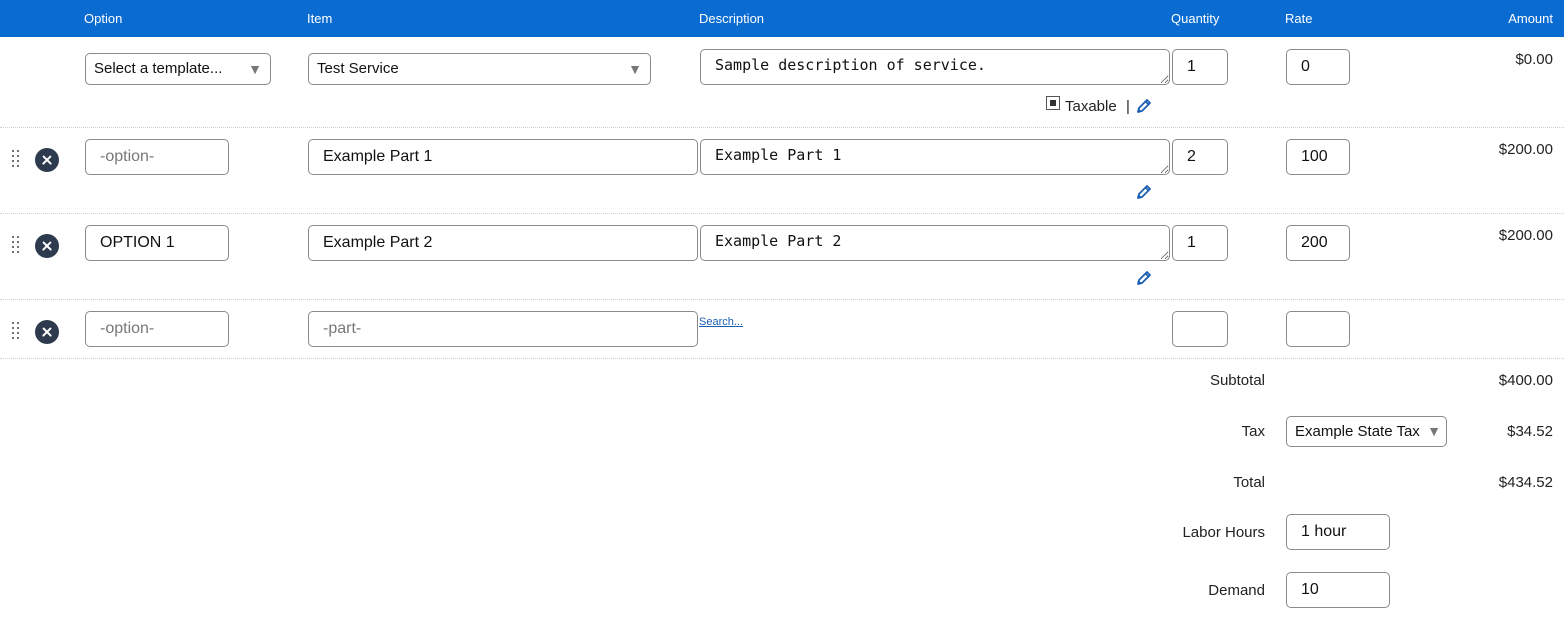  What do you see at coordinates (1253, 431) in the screenshot?
I see `tax-label: Tax` at bounding box center [1253, 431].